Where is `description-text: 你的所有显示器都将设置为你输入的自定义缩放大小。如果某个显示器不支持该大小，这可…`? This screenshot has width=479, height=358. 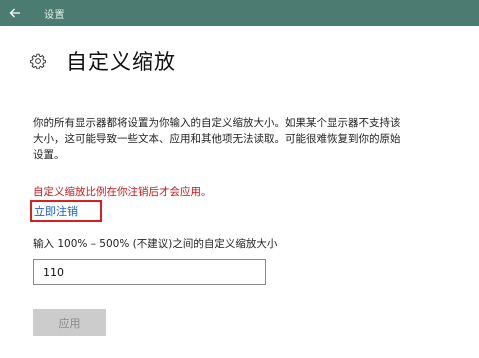 description-text: 你的所有显示器都将设置为你输入的自定义缩放大小。如果某个显示器不支持该大小，这可… is located at coordinates (217, 139).